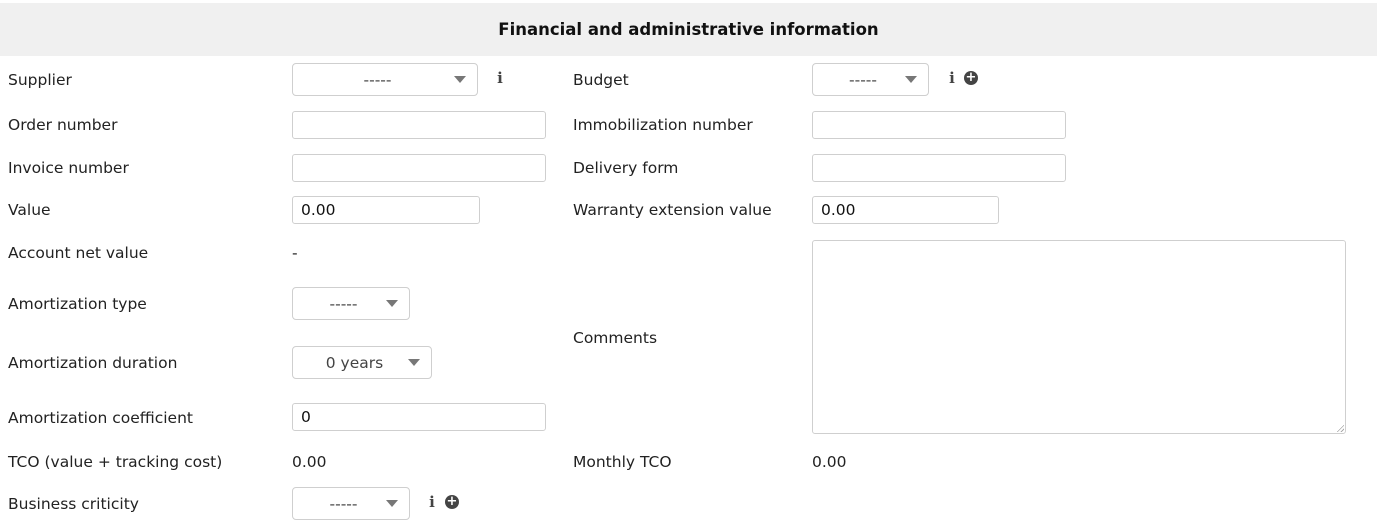 The width and height of the screenshot is (1382, 523). What do you see at coordinates (1079, 337) in the screenshot?
I see `comments-textarea` at bounding box center [1079, 337].